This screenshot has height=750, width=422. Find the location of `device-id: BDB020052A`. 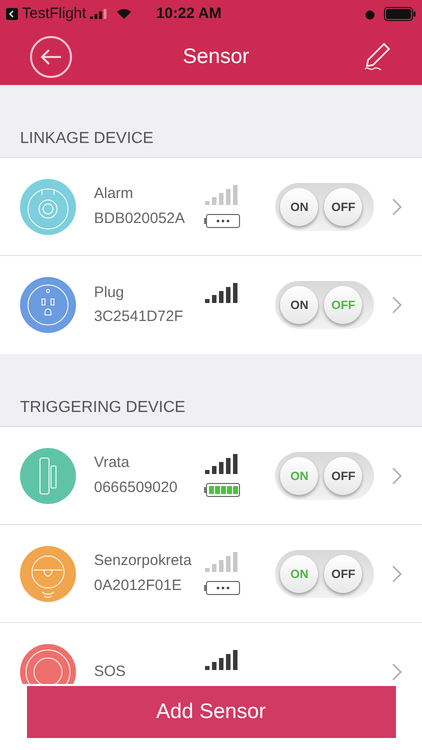

device-id: BDB020052A is located at coordinates (140, 218).